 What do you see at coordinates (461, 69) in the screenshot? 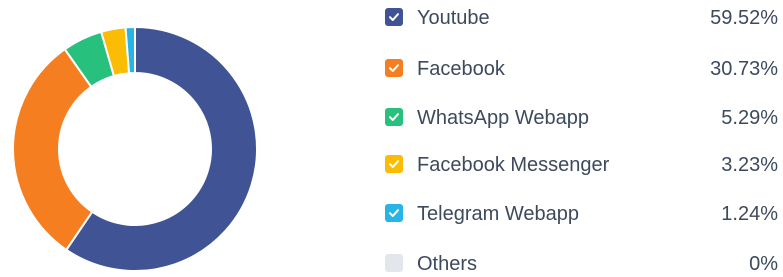
I see `legend-label: Facebook` at bounding box center [461, 69].